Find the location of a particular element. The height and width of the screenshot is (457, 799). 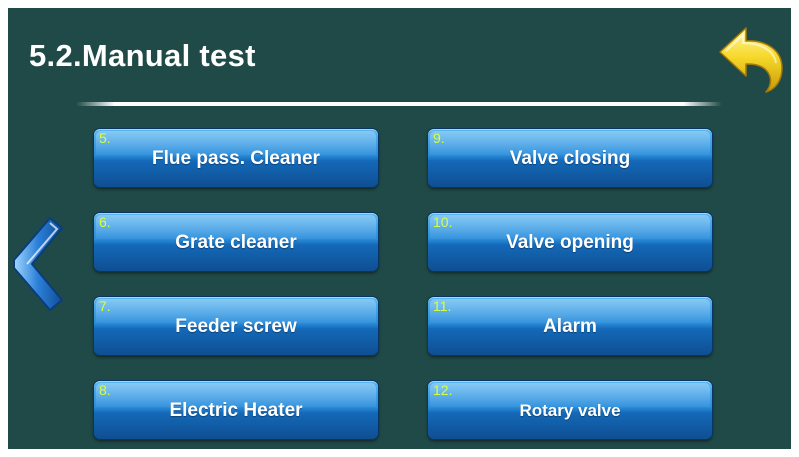

button-label: Valve closing is located at coordinates (570, 158).